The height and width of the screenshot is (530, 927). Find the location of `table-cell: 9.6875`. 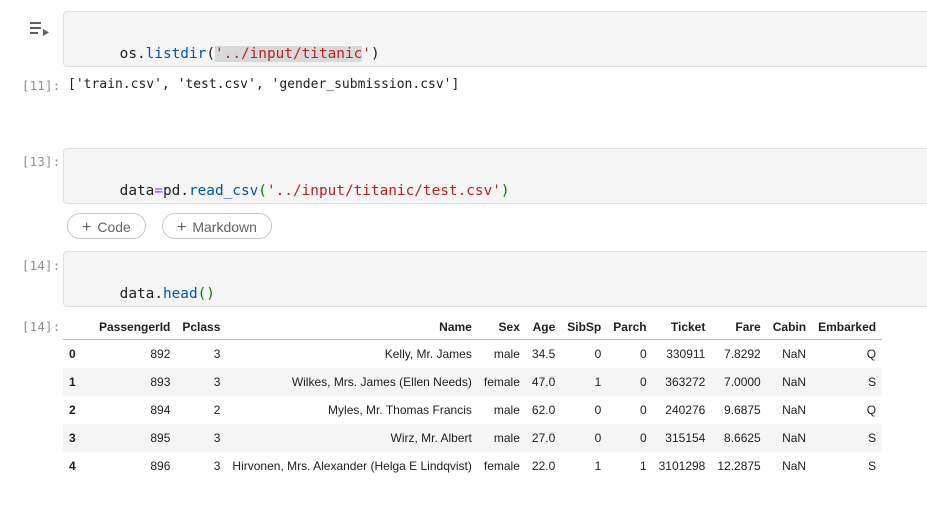

table-cell: 9.6875 is located at coordinates (742, 410).